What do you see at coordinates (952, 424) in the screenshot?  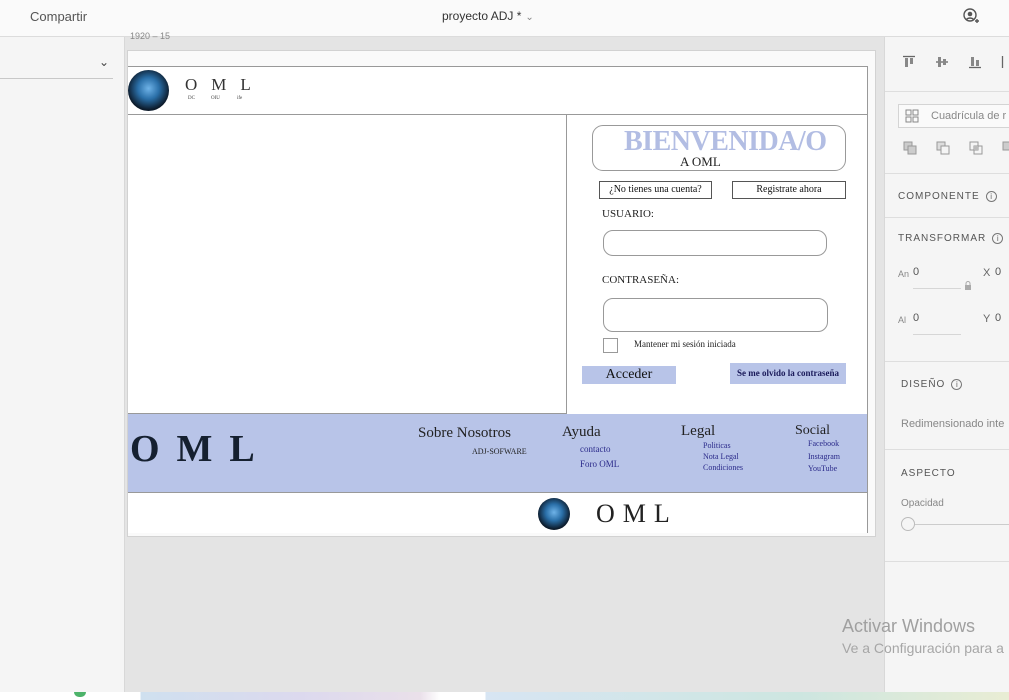 I see `responsive-resize-toggle: Redimensionado inte` at bounding box center [952, 424].